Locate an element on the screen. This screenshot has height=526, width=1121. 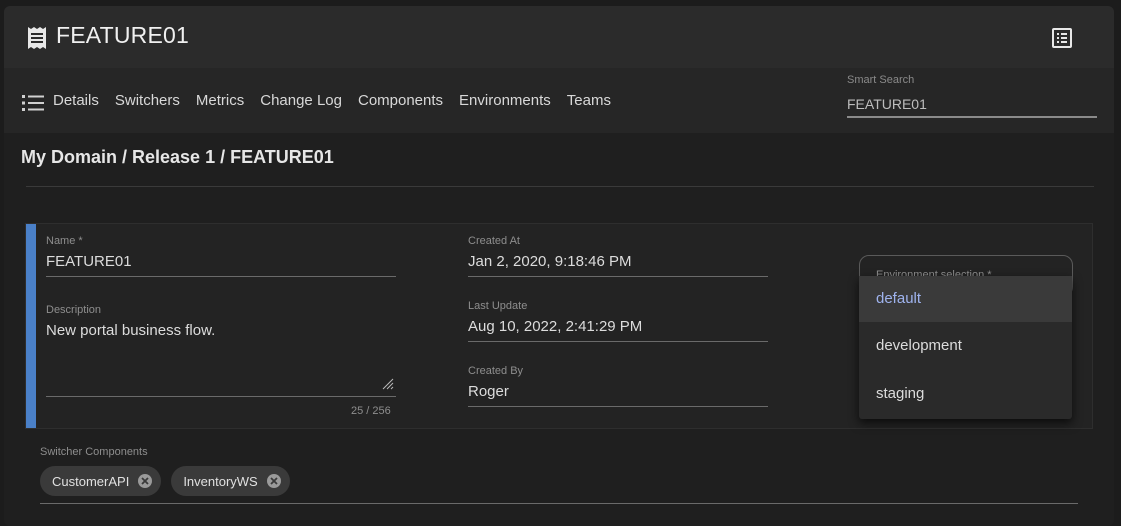
page-title: FEATURE01 is located at coordinates (123, 35).